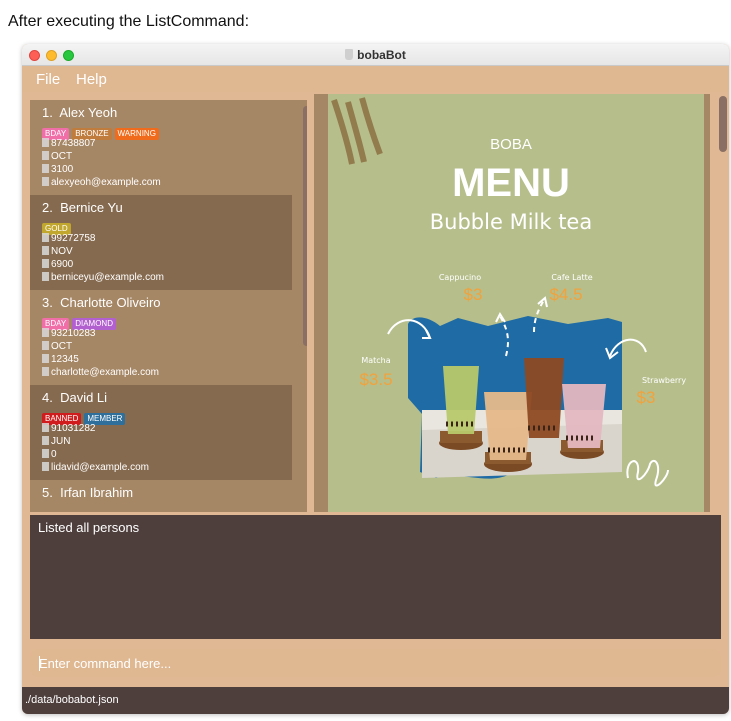 The width and height of the screenshot is (731, 721). Describe the element at coordinates (167, 372) in the screenshot. I see `email-row: charlotte@example.com` at that location.